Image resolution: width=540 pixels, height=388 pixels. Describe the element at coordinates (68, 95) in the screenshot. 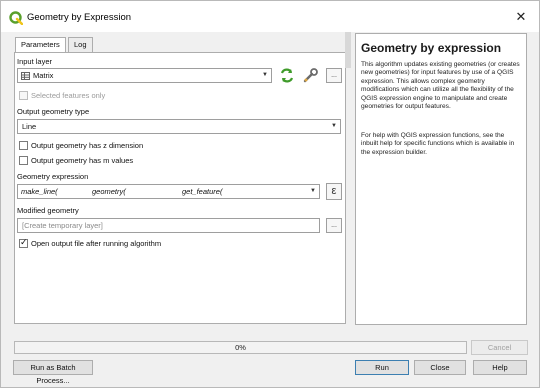

I see `selected-features-label: Selected features only` at that location.